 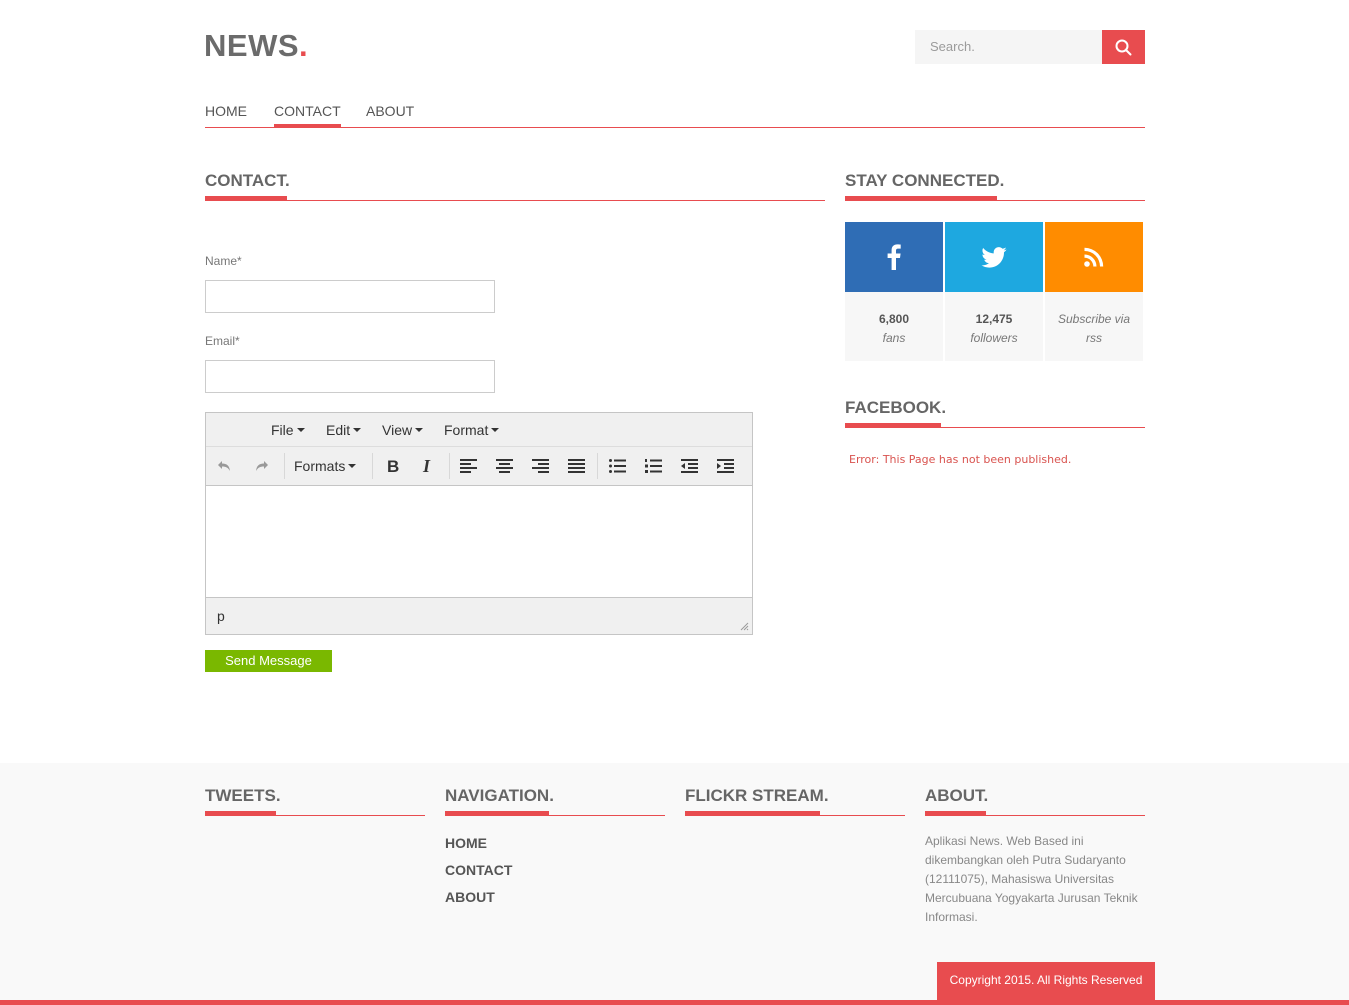 What do you see at coordinates (350, 296) in the screenshot?
I see `name-field` at bounding box center [350, 296].